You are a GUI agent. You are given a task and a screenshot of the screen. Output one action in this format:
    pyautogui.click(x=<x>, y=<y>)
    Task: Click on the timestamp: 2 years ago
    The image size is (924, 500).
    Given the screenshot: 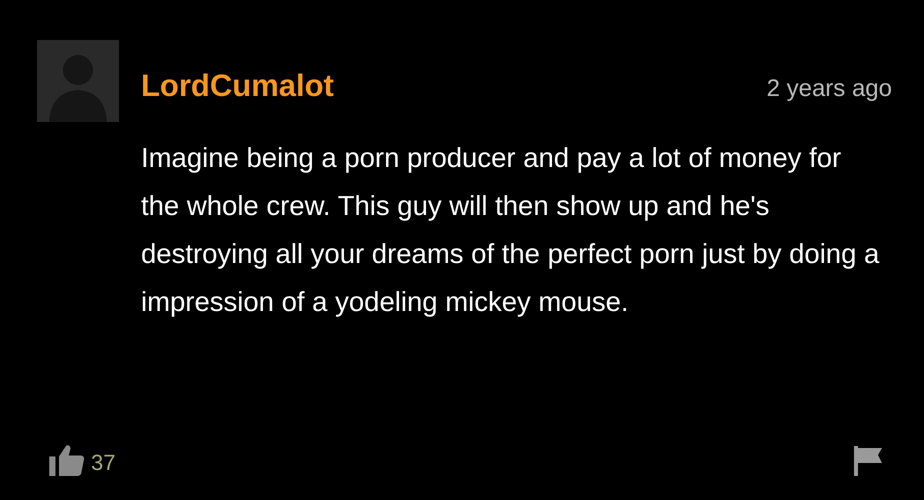 What is the action you would take?
    pyautogui.click(x=829, y=89)
    